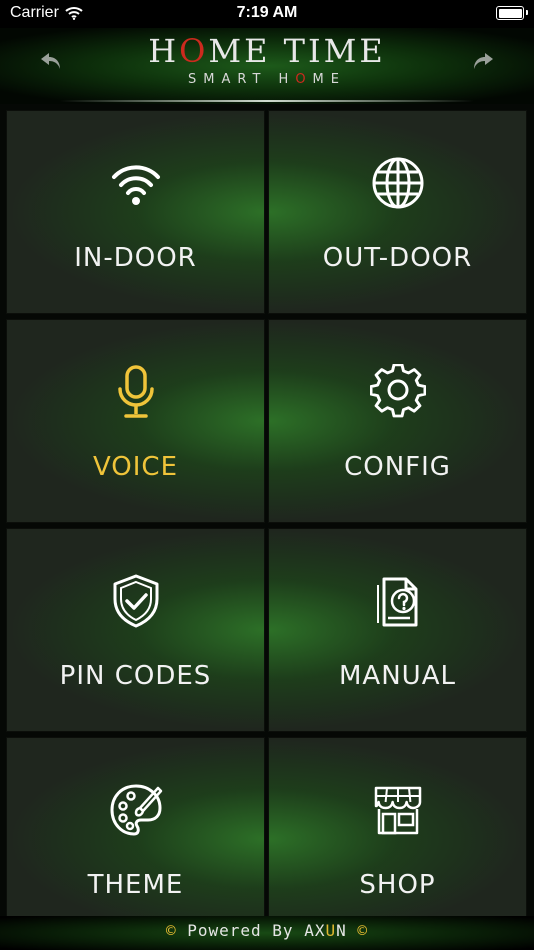  What do you see at coordinates (135, 391) in the screenshot?
I see `microphone-icon` at bounding box center [135, 391].